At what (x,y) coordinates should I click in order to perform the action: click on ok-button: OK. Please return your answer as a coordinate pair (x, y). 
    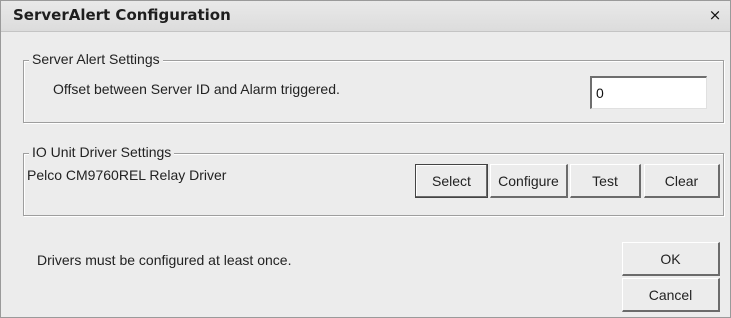
    Looking at the image, I should click on (671, 259).